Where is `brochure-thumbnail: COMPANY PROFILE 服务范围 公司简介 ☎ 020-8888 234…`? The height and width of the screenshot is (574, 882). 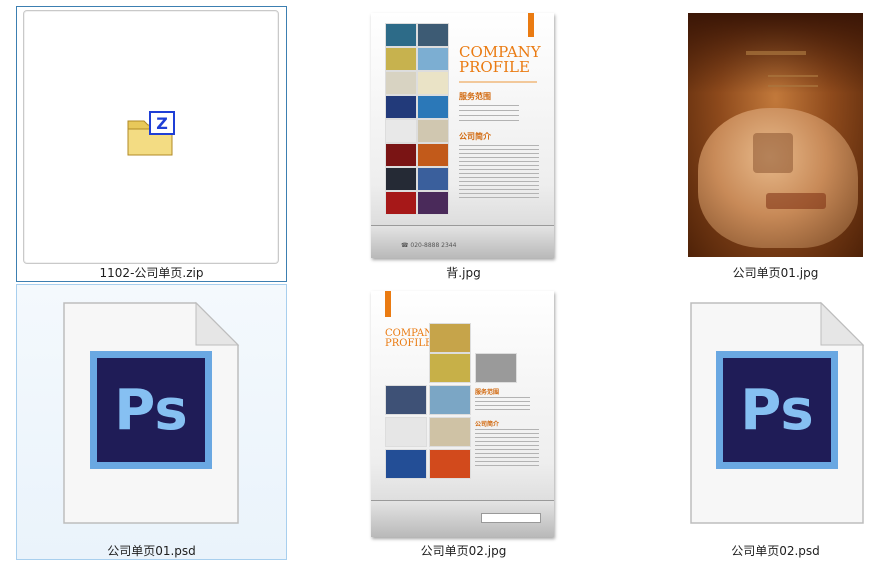 brochure-thumbnail: COMPANY PROFILE 服务范围 公司简介 ☎ 020-8888 234… is located at coordinates (462, 135).